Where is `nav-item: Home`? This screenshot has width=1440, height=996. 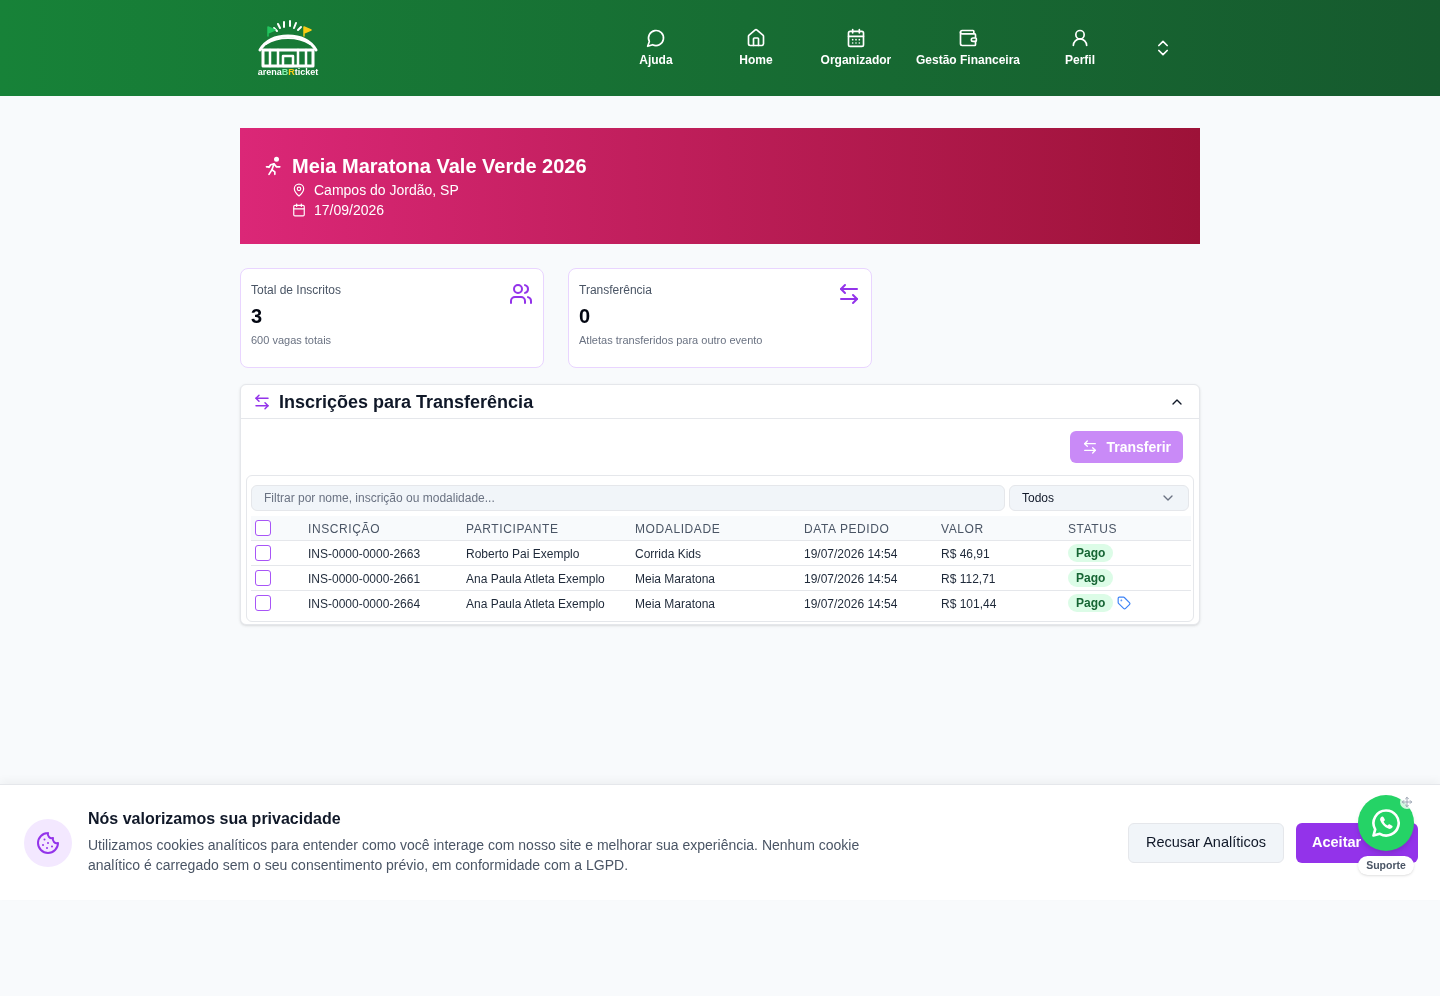 nav-item: Home is located at coordinates (755, 48).